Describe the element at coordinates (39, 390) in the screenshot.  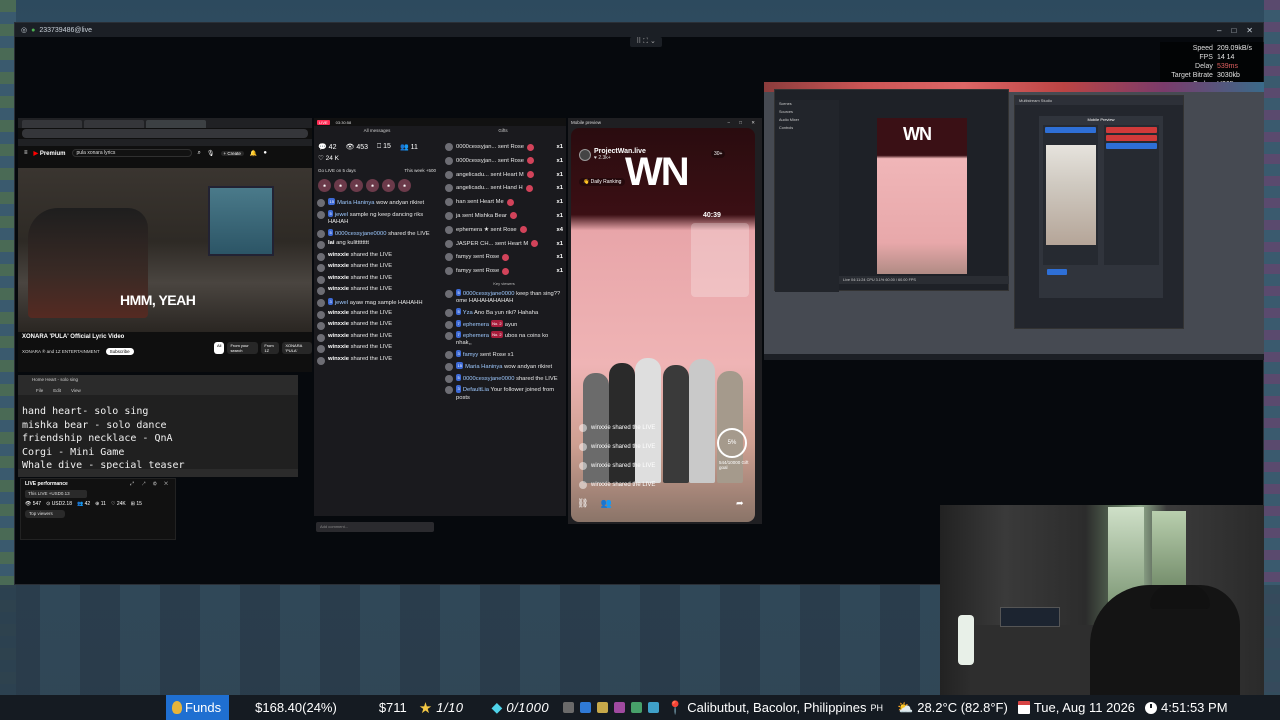
I see `menu-file: File` at that location.